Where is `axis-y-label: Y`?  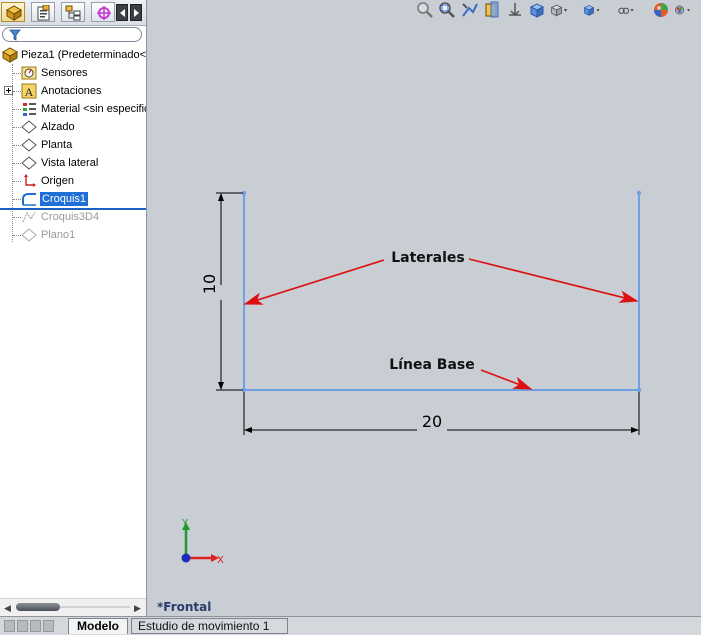 axis-y-label: Y is located at coordinates (185, 523).